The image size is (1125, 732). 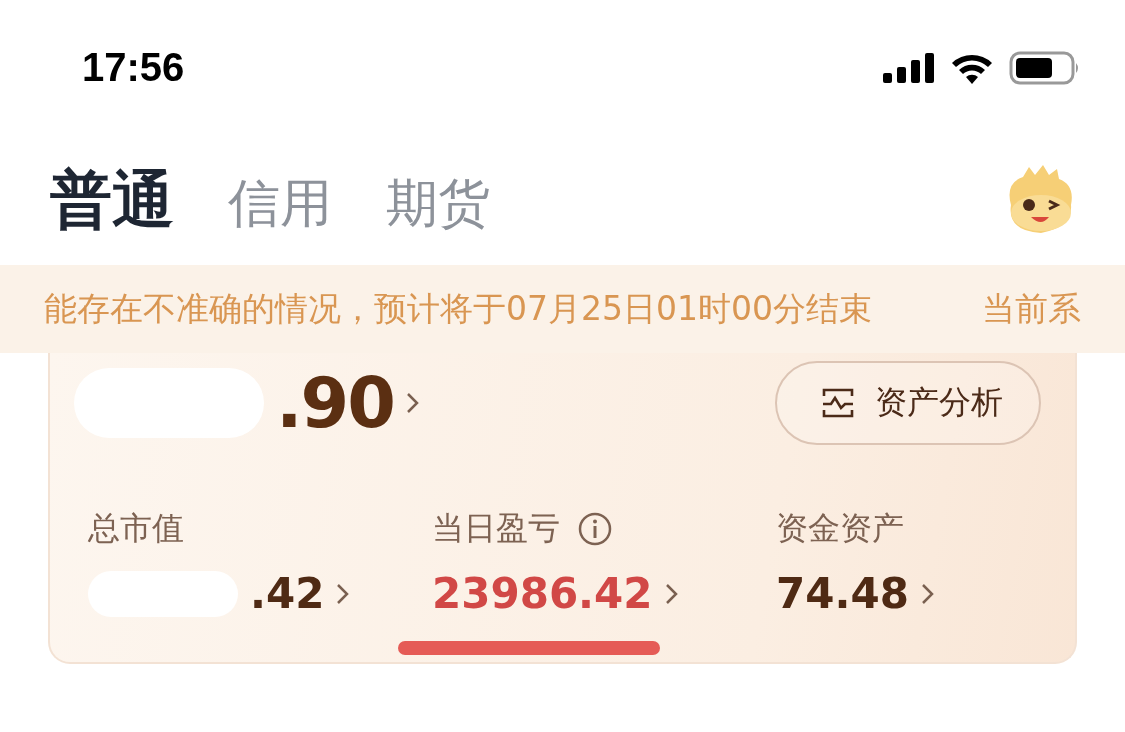 What do you see at coordinates (287, 593) in the screenshot?
I see `stat-value: .42` at bounding box center [287, 593].